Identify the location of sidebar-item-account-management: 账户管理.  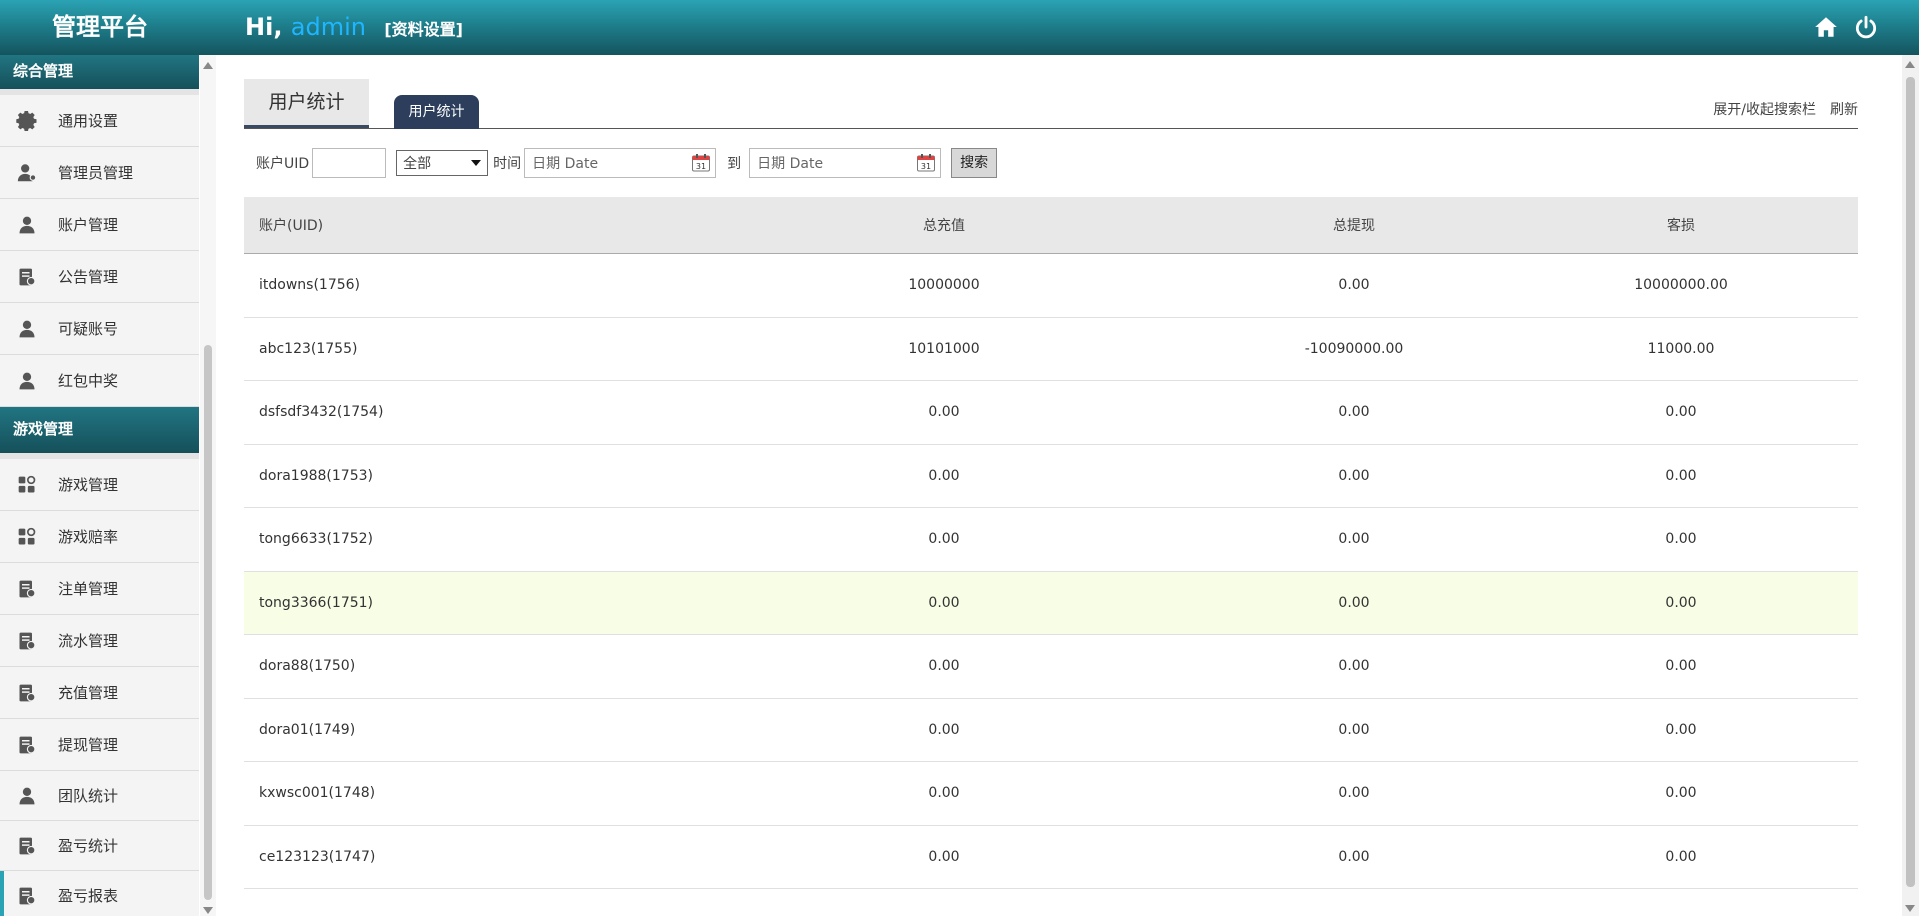
(99, 225).